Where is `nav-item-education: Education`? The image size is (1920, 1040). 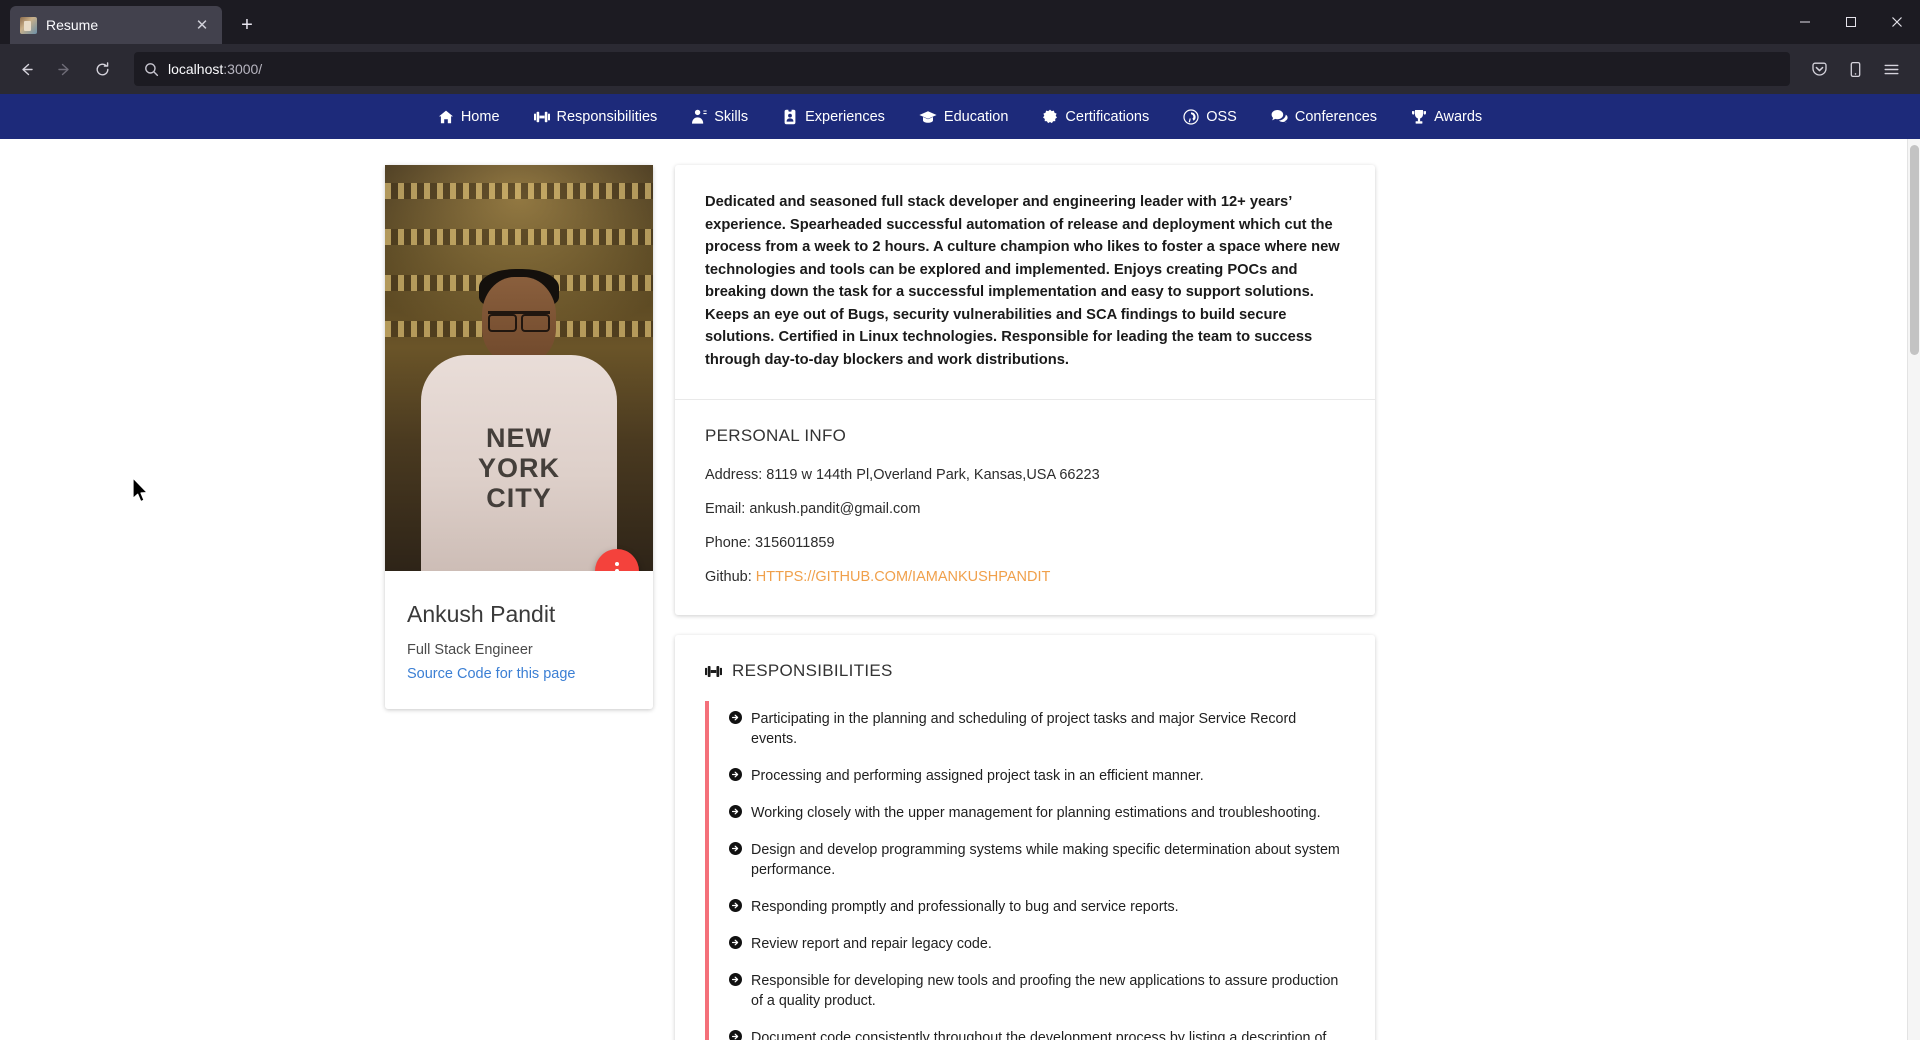 nav-item-education: Education is located at coordinates (964, 117).